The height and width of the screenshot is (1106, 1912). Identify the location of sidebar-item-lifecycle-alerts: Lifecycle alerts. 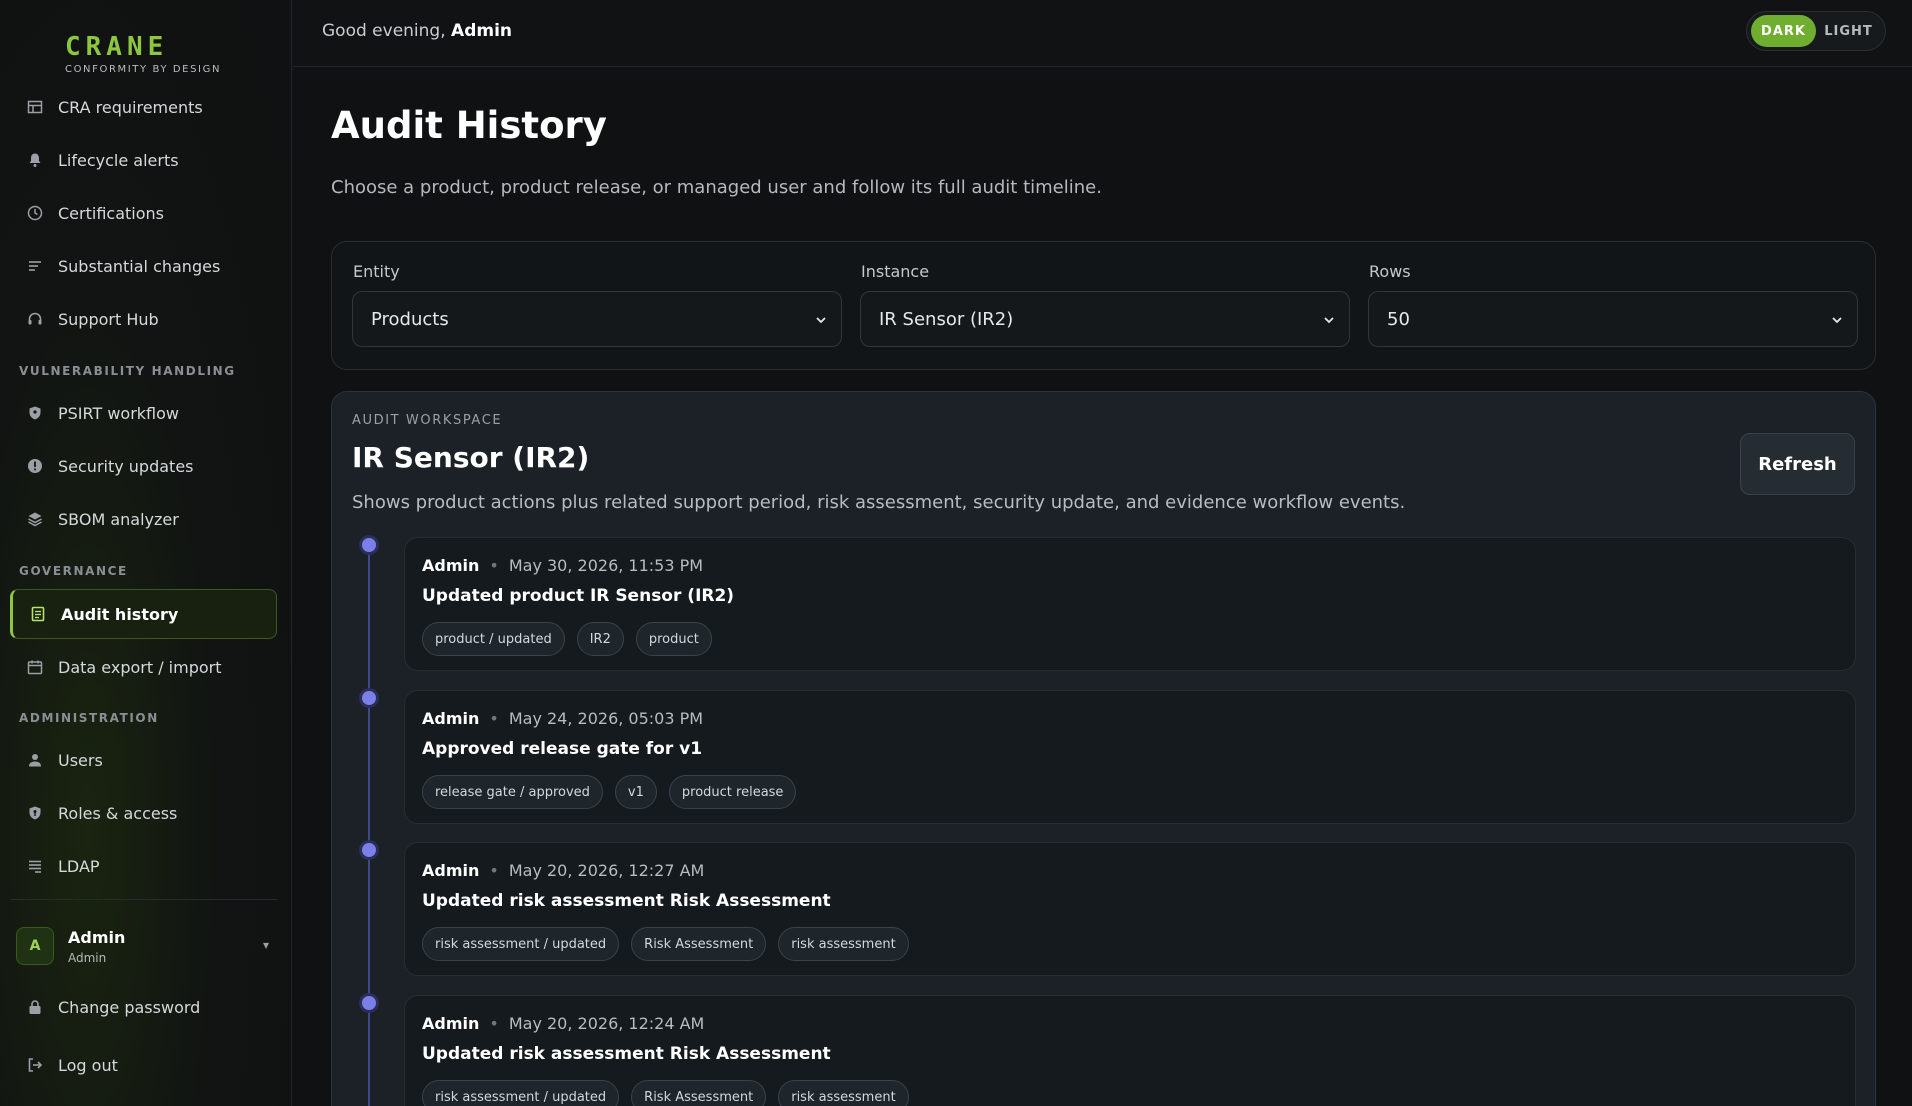
(143, 160).